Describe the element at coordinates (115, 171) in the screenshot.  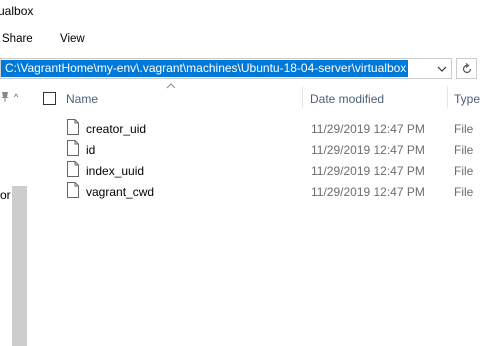
I see `file-name: index_uuid` at that location.